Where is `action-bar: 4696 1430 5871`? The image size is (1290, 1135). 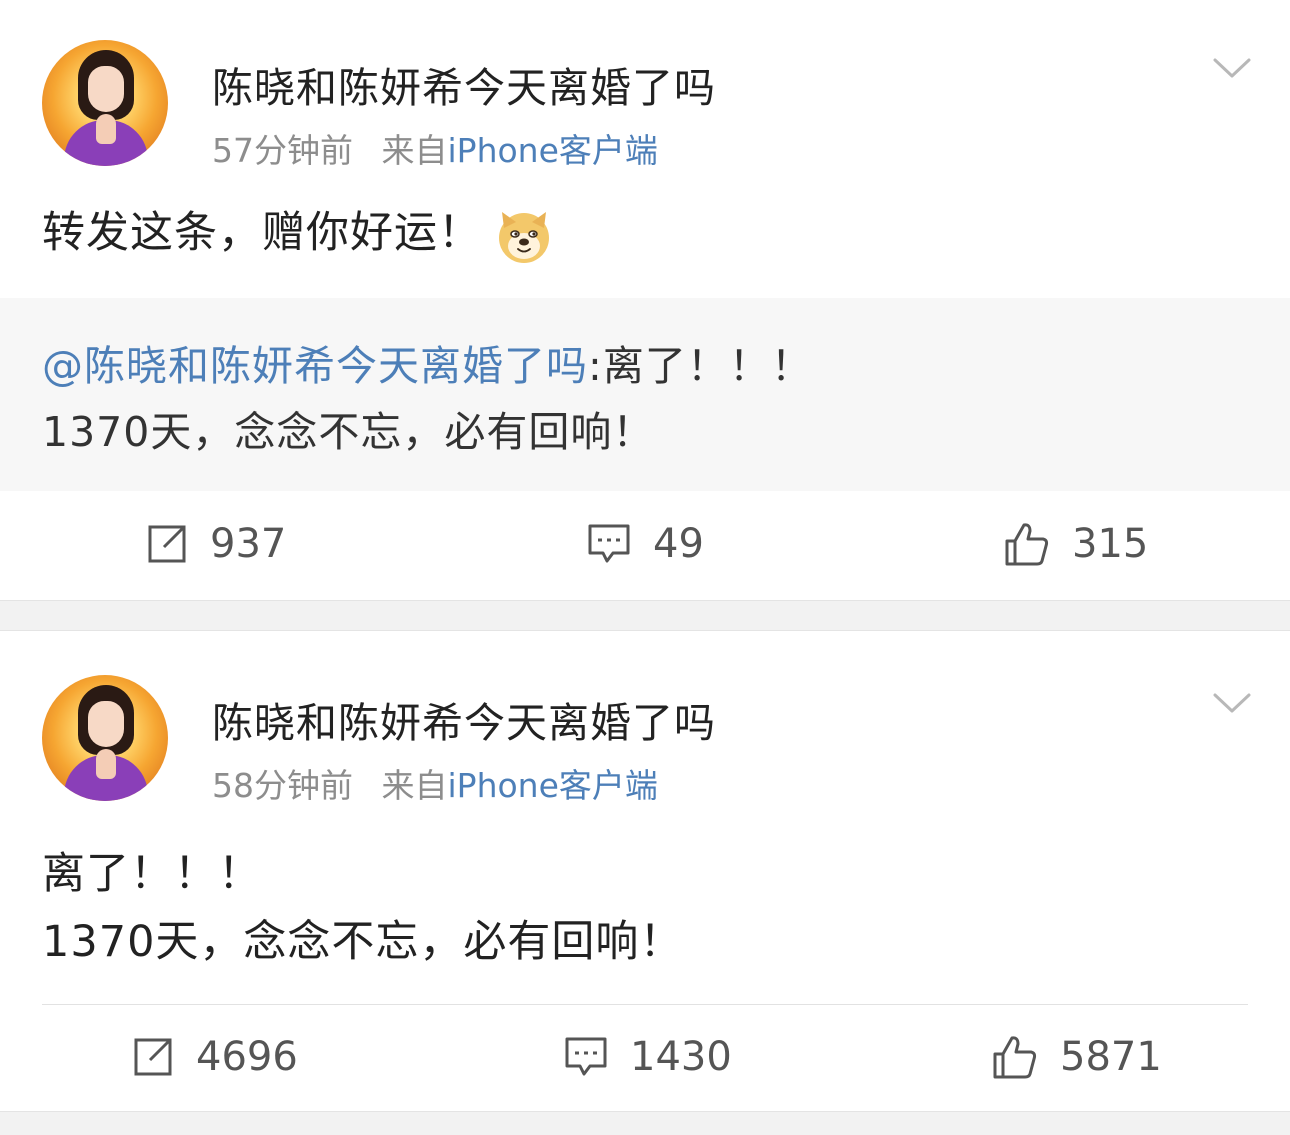 action-bar: 4696 1430 5871 is located at coordinates (645, 1057).